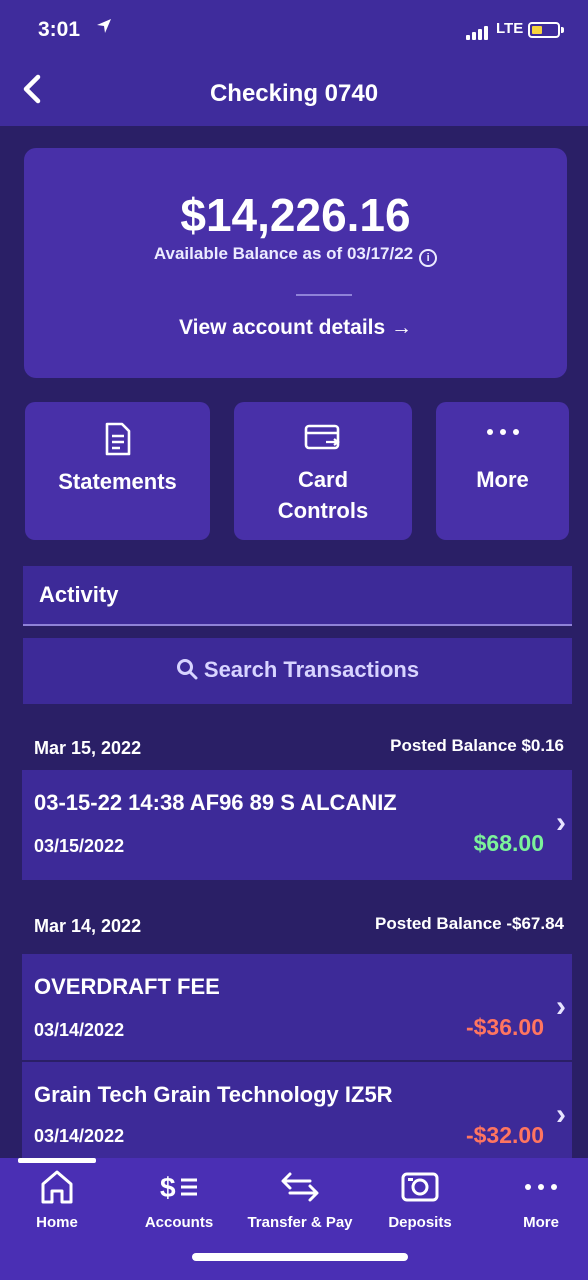  I want to click on nav-deposits-label: Deposits, so click(420, 1222).